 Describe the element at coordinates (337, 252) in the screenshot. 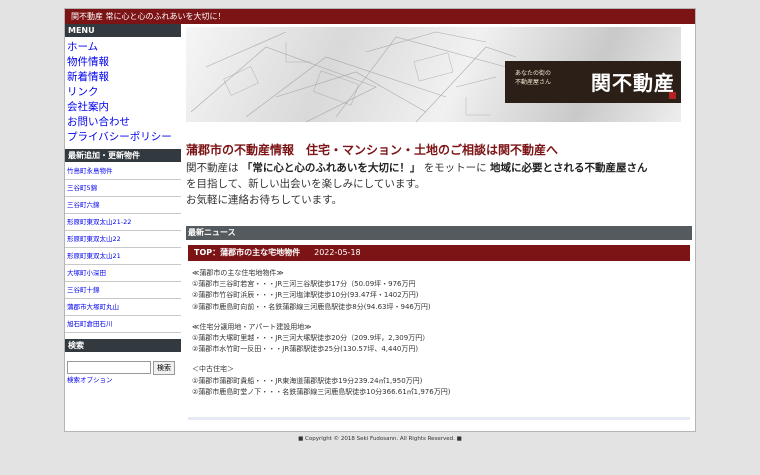

I see `news-date: 2022-05-18` at that location.